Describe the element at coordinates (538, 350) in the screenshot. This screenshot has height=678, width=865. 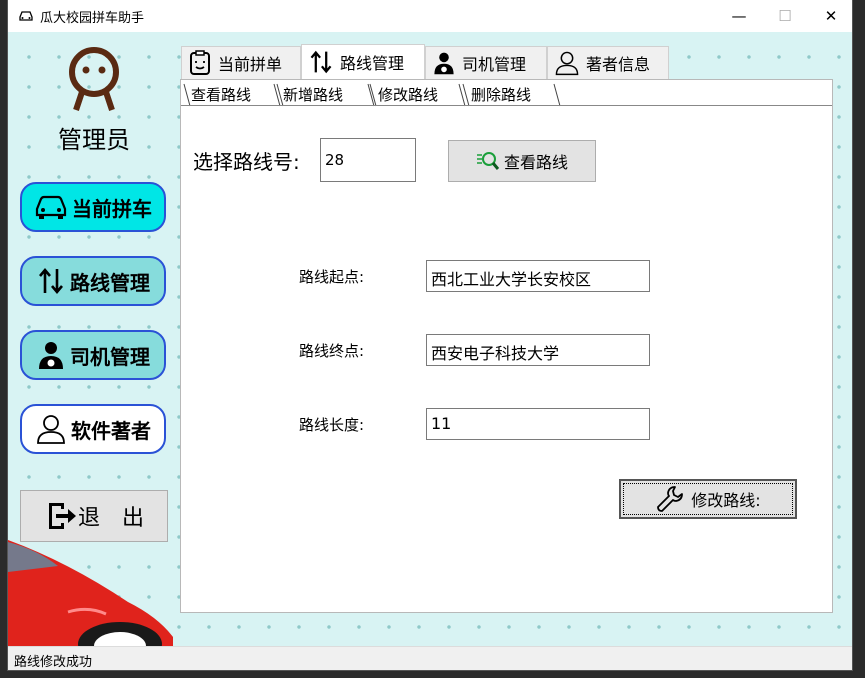
I see `end-input: 西安电子科技大学` at that location.